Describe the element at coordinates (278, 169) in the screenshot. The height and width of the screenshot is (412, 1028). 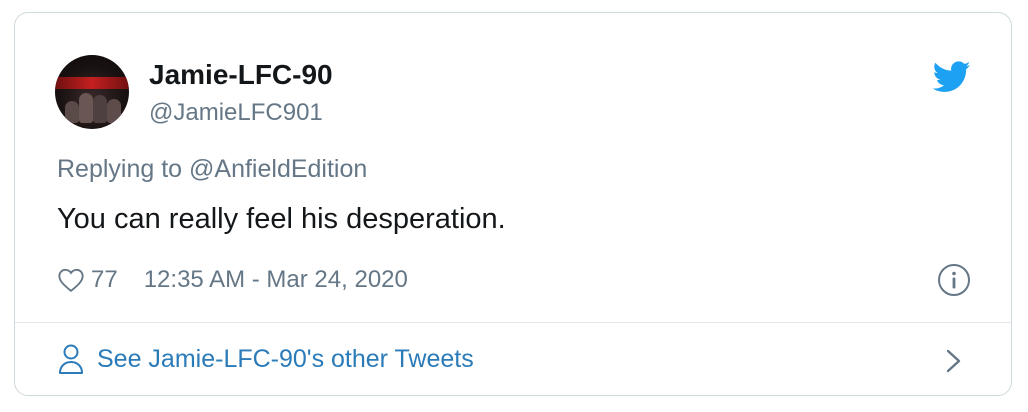
I see `reply-mention-link: @AnfieldEdition` at that location.